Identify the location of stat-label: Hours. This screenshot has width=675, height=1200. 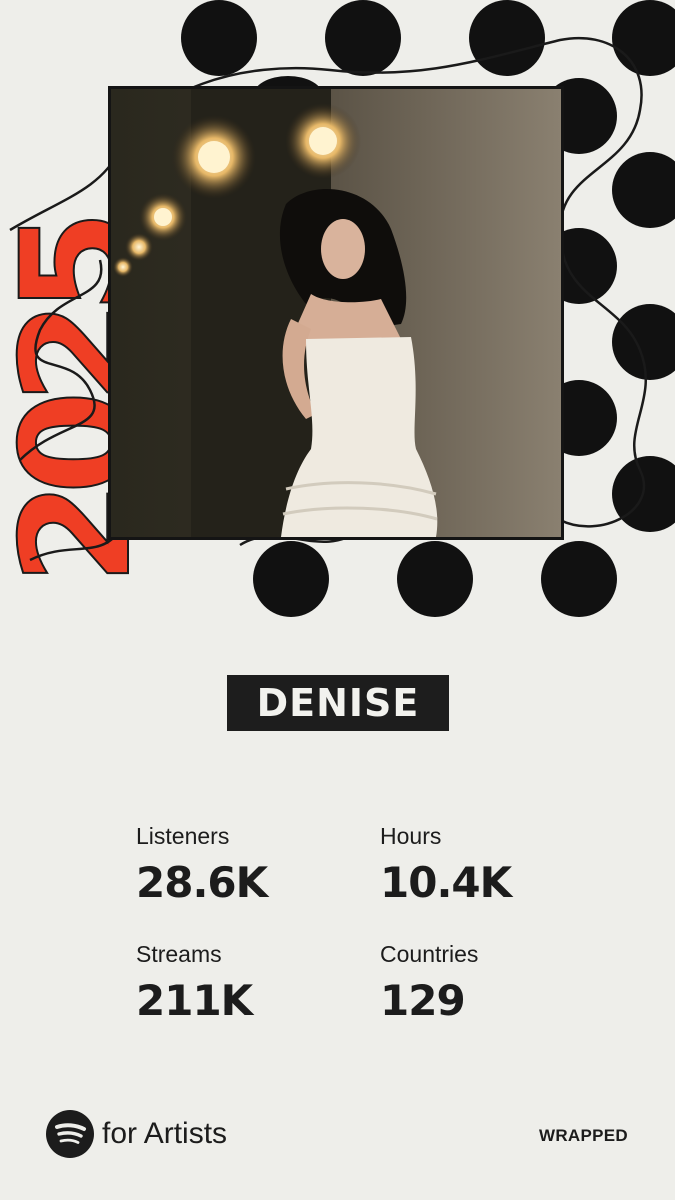
(411, 836).